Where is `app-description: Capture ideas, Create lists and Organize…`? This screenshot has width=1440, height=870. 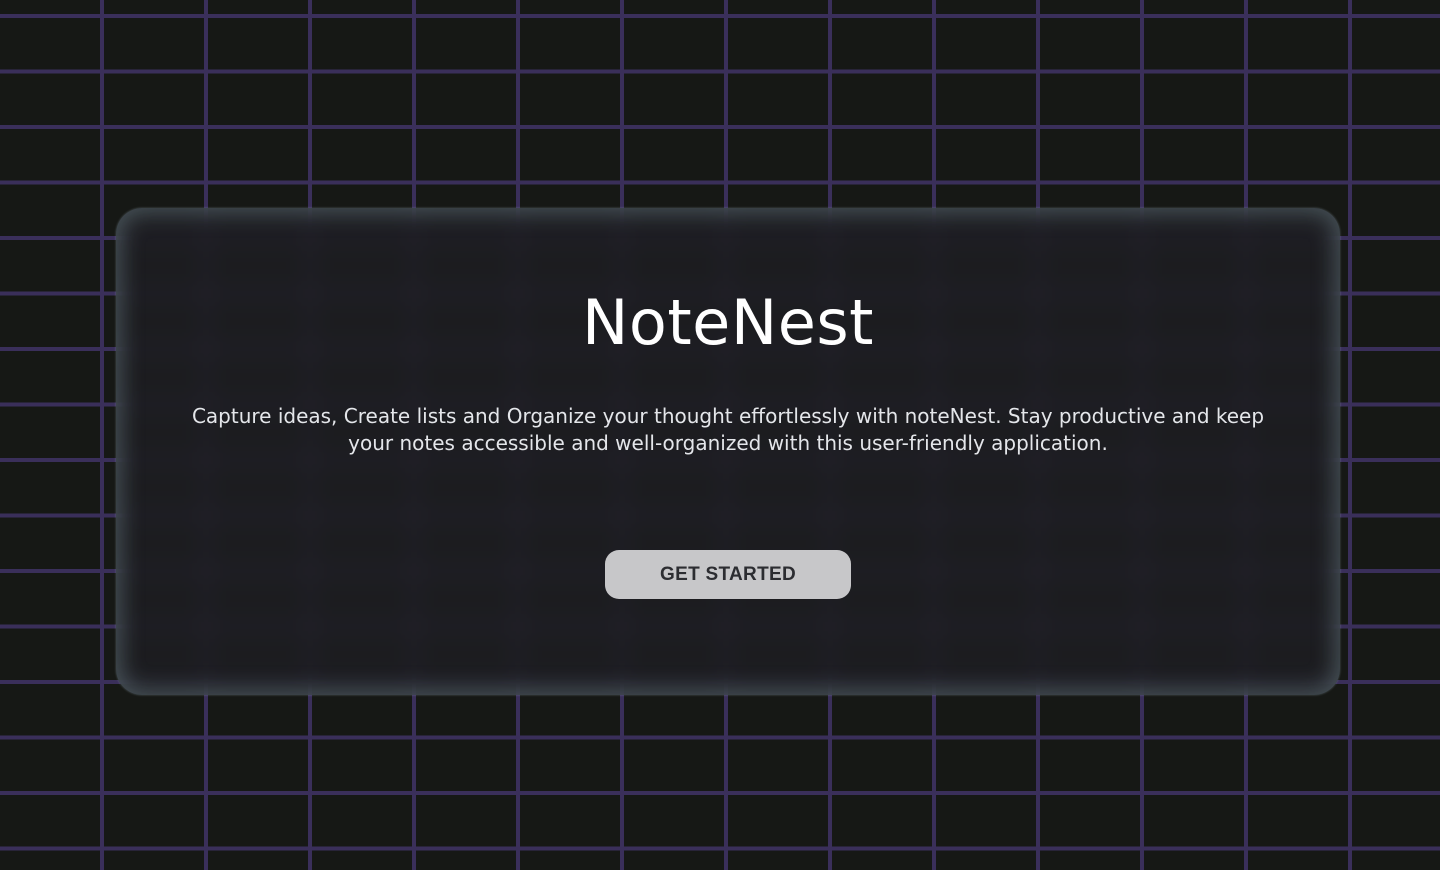
app-description: Capture ideas, Create lists and Organize… is located at coordinates (728, 429).